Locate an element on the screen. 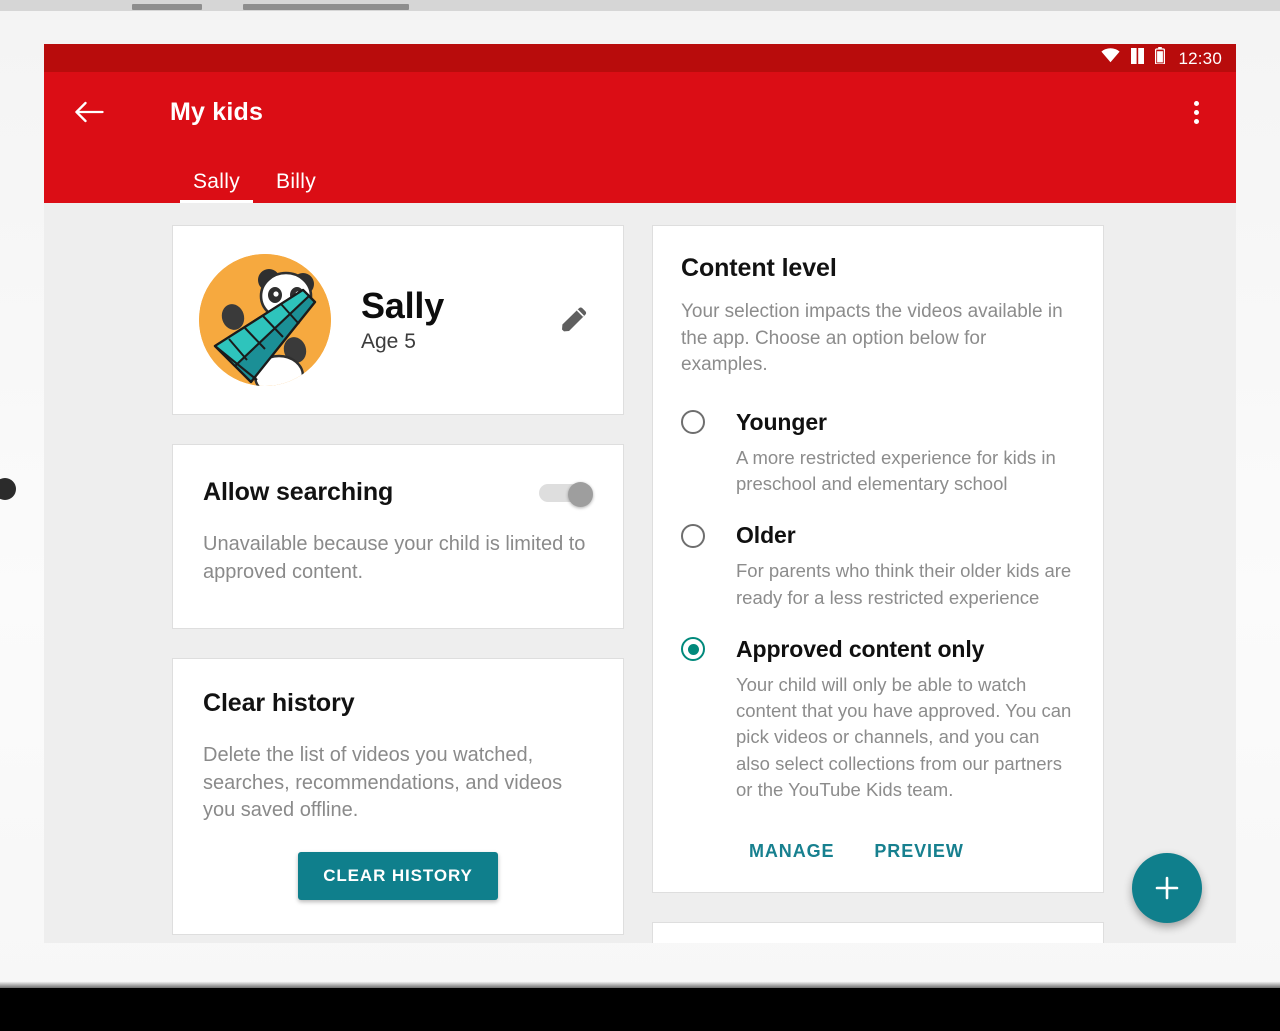  tab-sally: Sally is located at coordinates (216, 187).